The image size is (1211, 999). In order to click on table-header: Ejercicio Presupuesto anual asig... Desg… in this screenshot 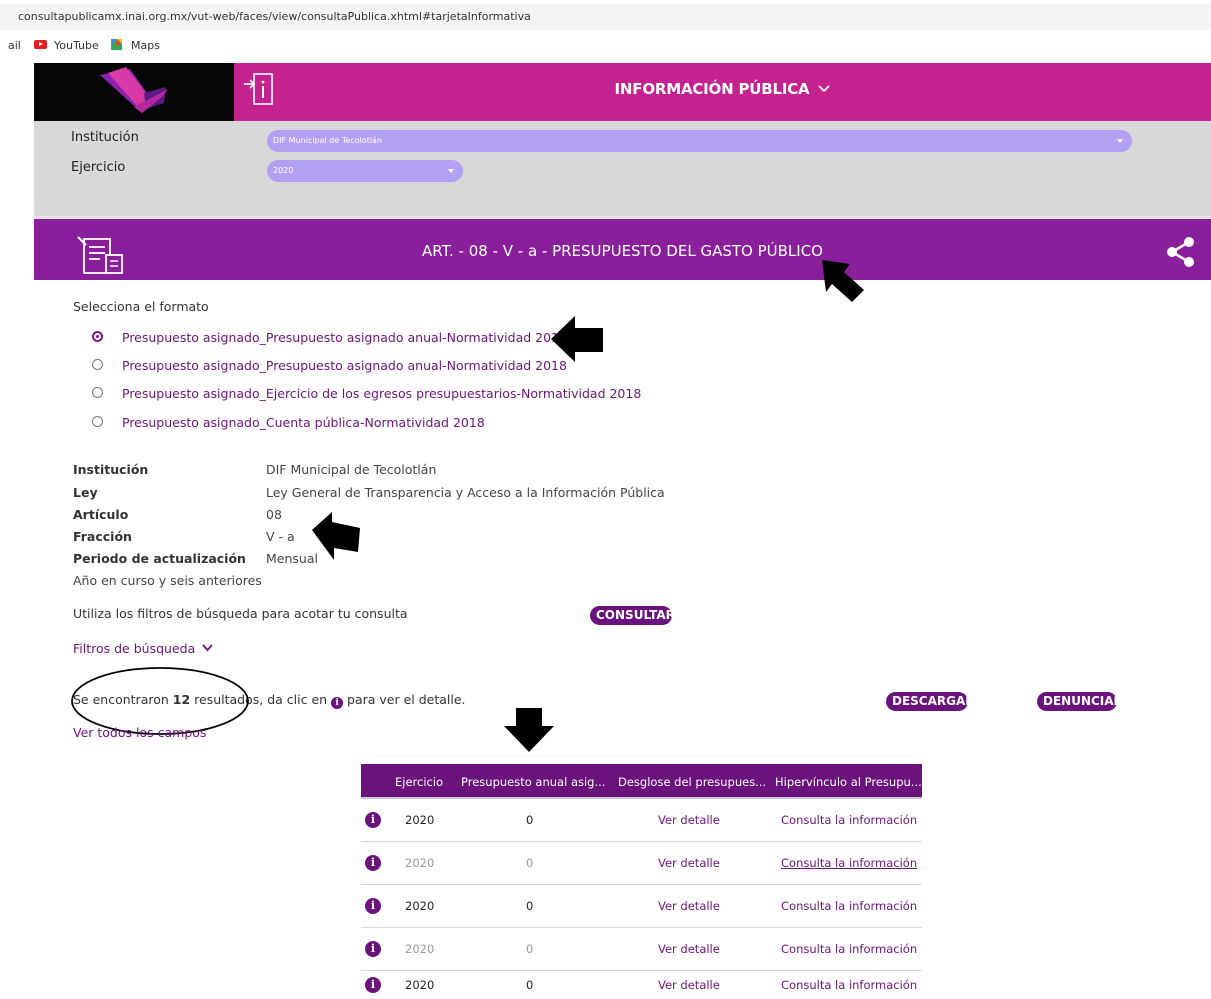, I will do `click(641, 781)`.